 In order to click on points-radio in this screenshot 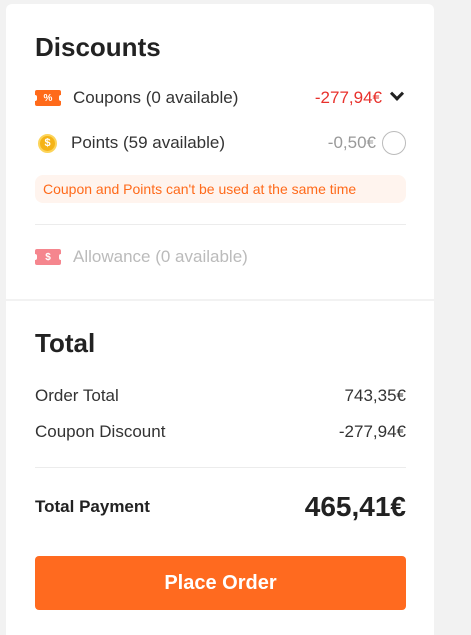, I will do `click(394, 143)`.